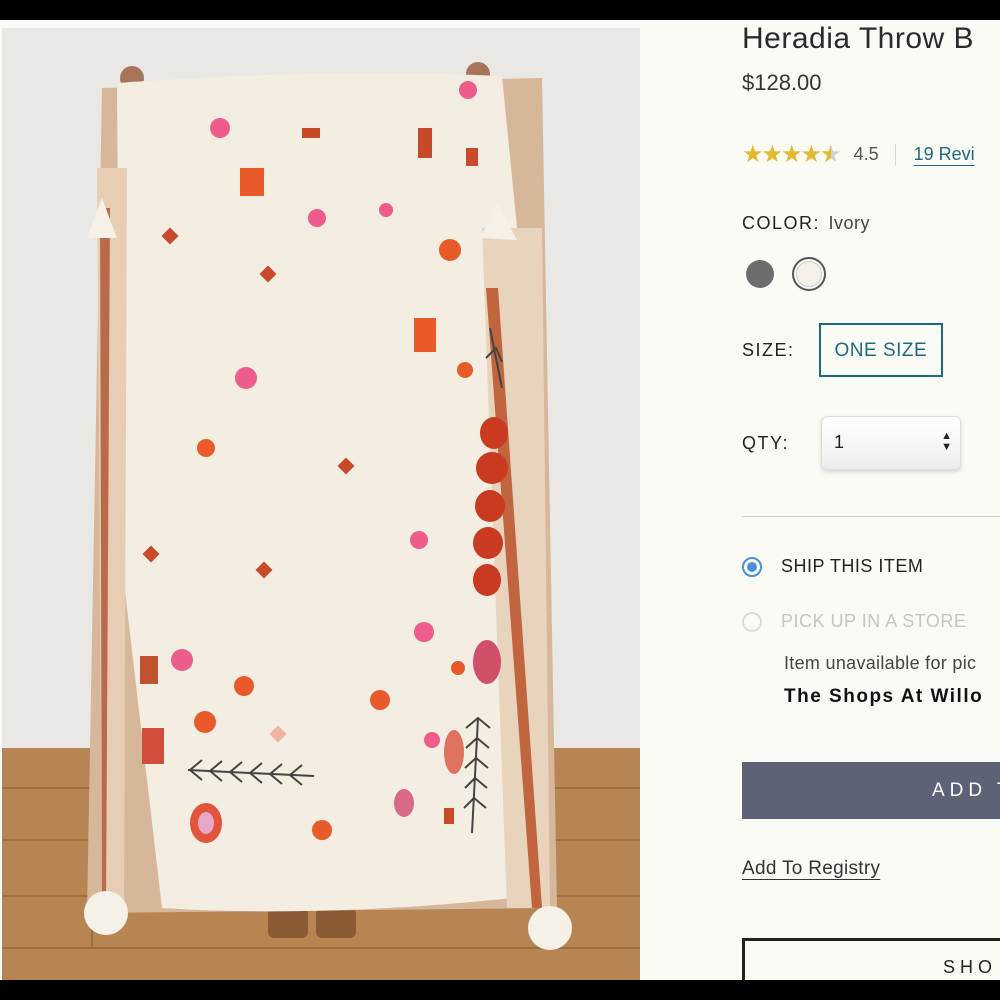 Image resolution: width=1000 pixels, height=1000 pixels. I want to click on swatch-ivory, so click(809, 274).